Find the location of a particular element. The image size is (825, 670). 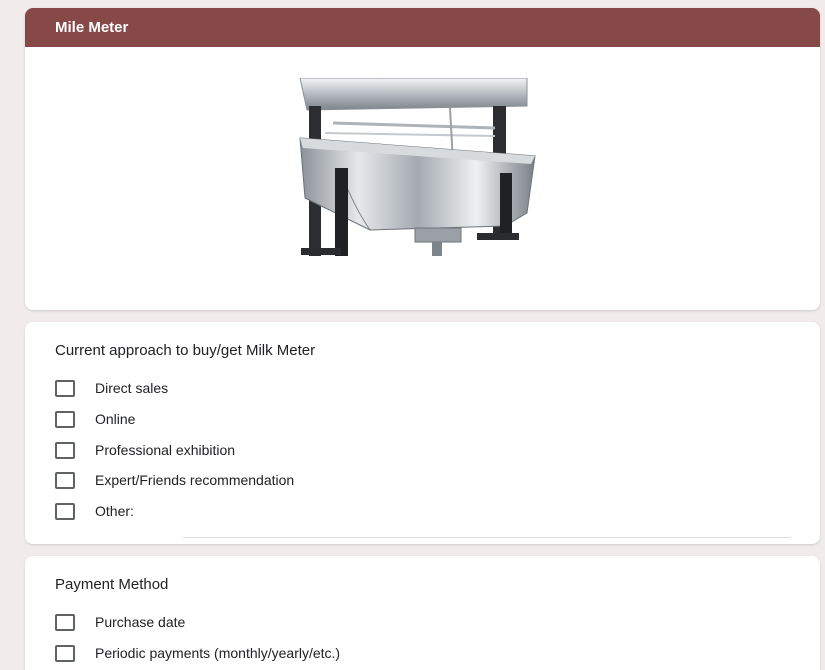

option-label: Expert/Friends recommendation is located at coordinates (195, 480).